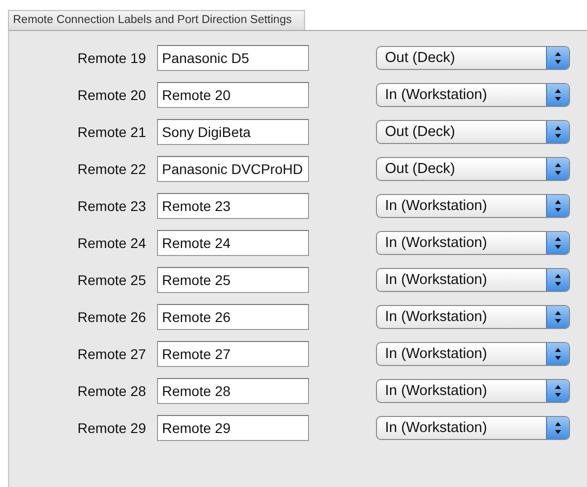  What do you see at coordinates (111, 206) in the screenshot?
I see `remote-label: Remote 23` at bounding box center [111, 206].